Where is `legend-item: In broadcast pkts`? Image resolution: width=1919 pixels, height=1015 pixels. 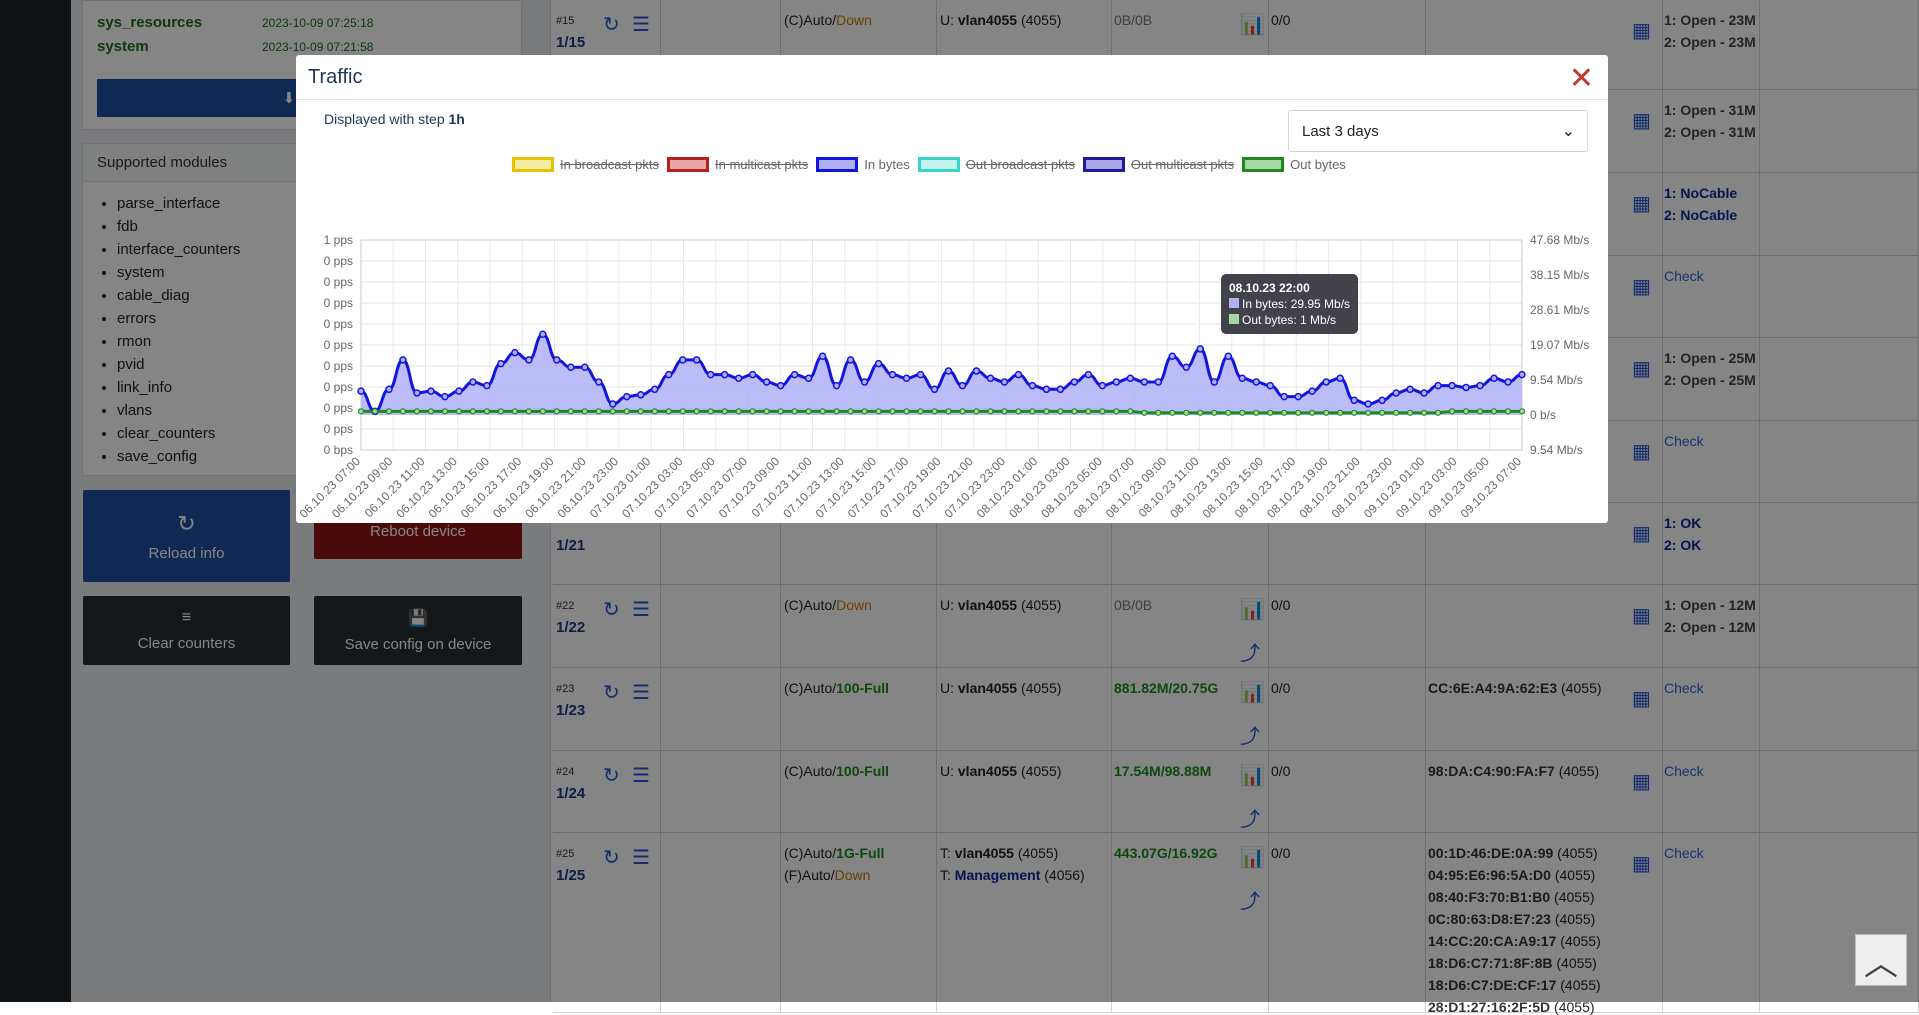
legend-item: In broadcast pkts is located at coordinates (585, 164).